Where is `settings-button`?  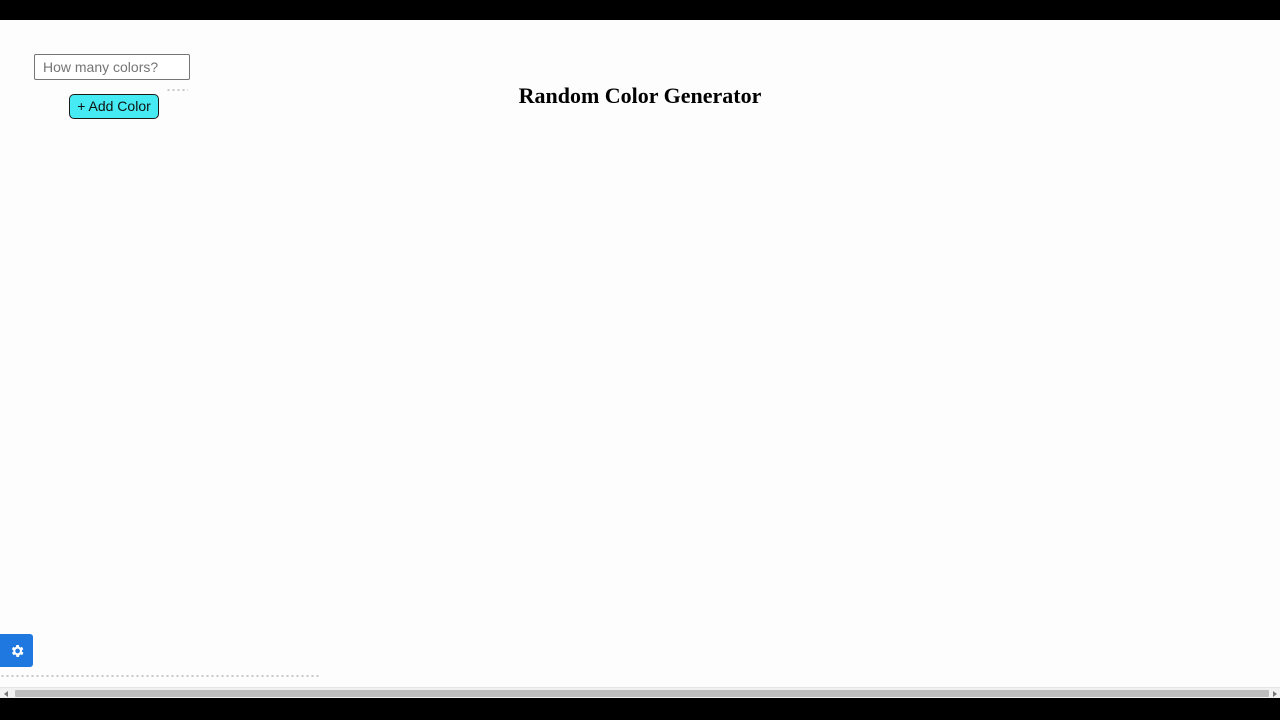 settings-button is located at coordinates (16, 650).